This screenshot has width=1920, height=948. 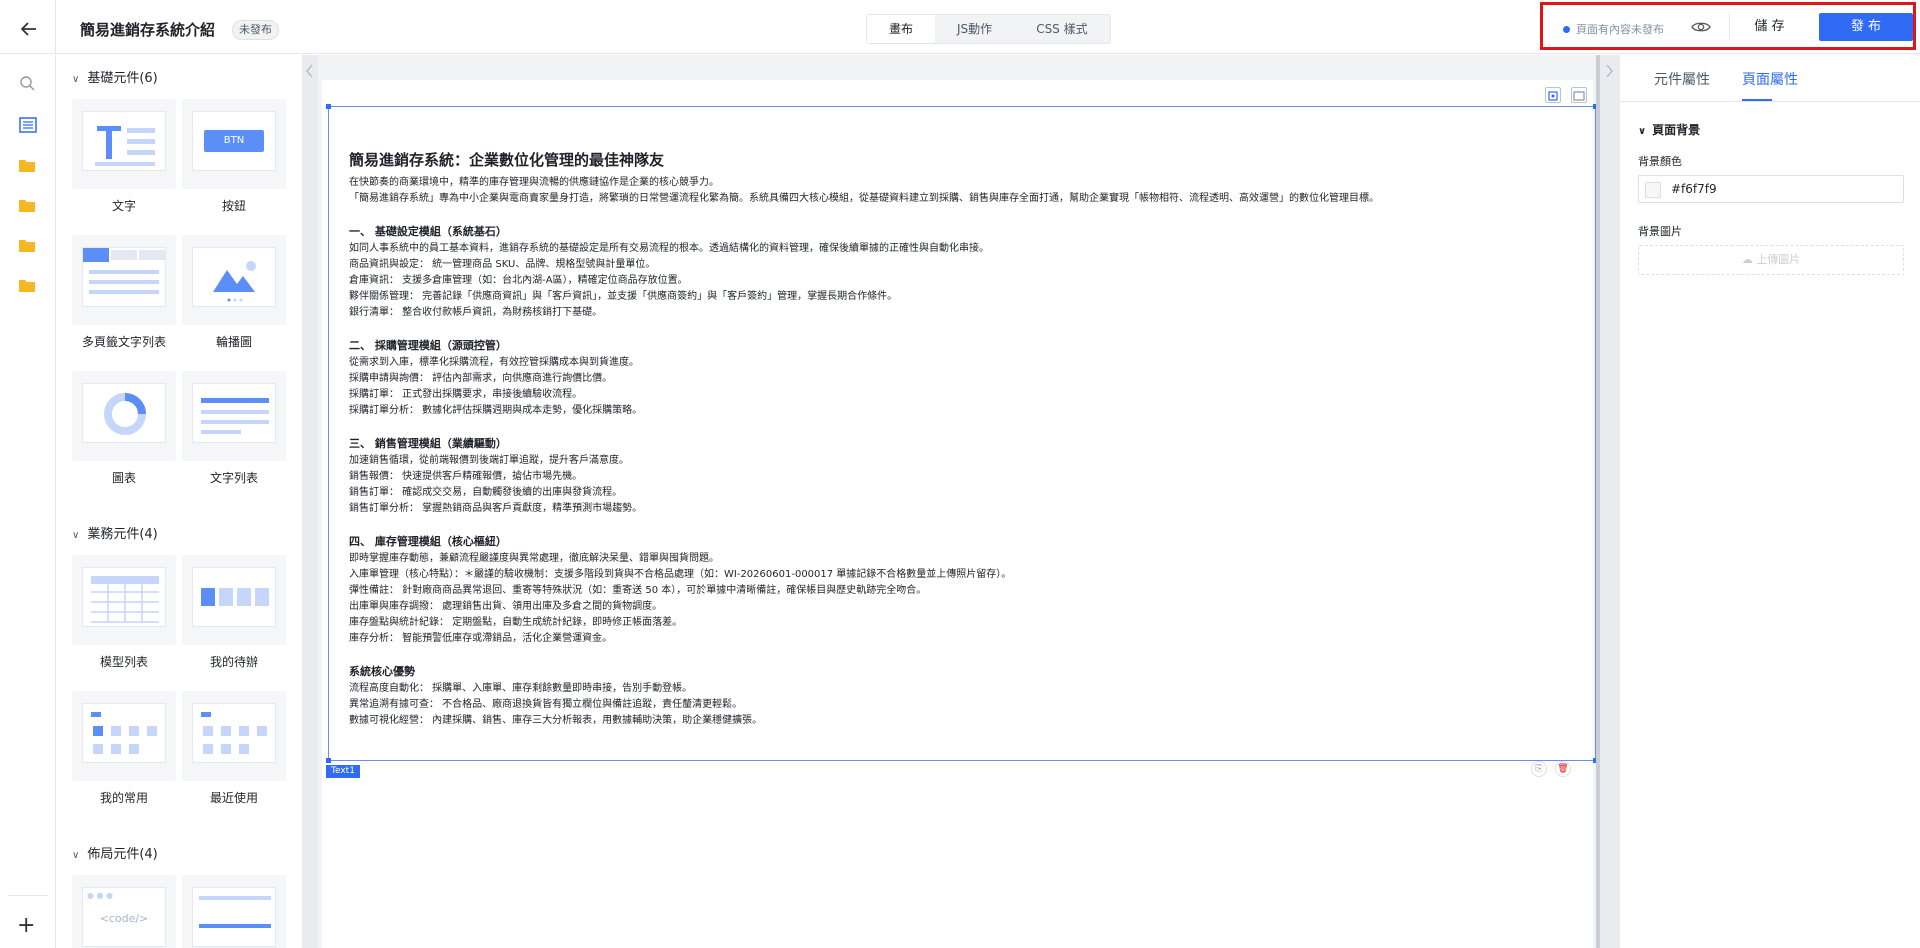 I want to click on doc-line: 庫存分析： 智能預警低庫存或滯銷品，活化企業營運資金。, so click(x=481, y=638).